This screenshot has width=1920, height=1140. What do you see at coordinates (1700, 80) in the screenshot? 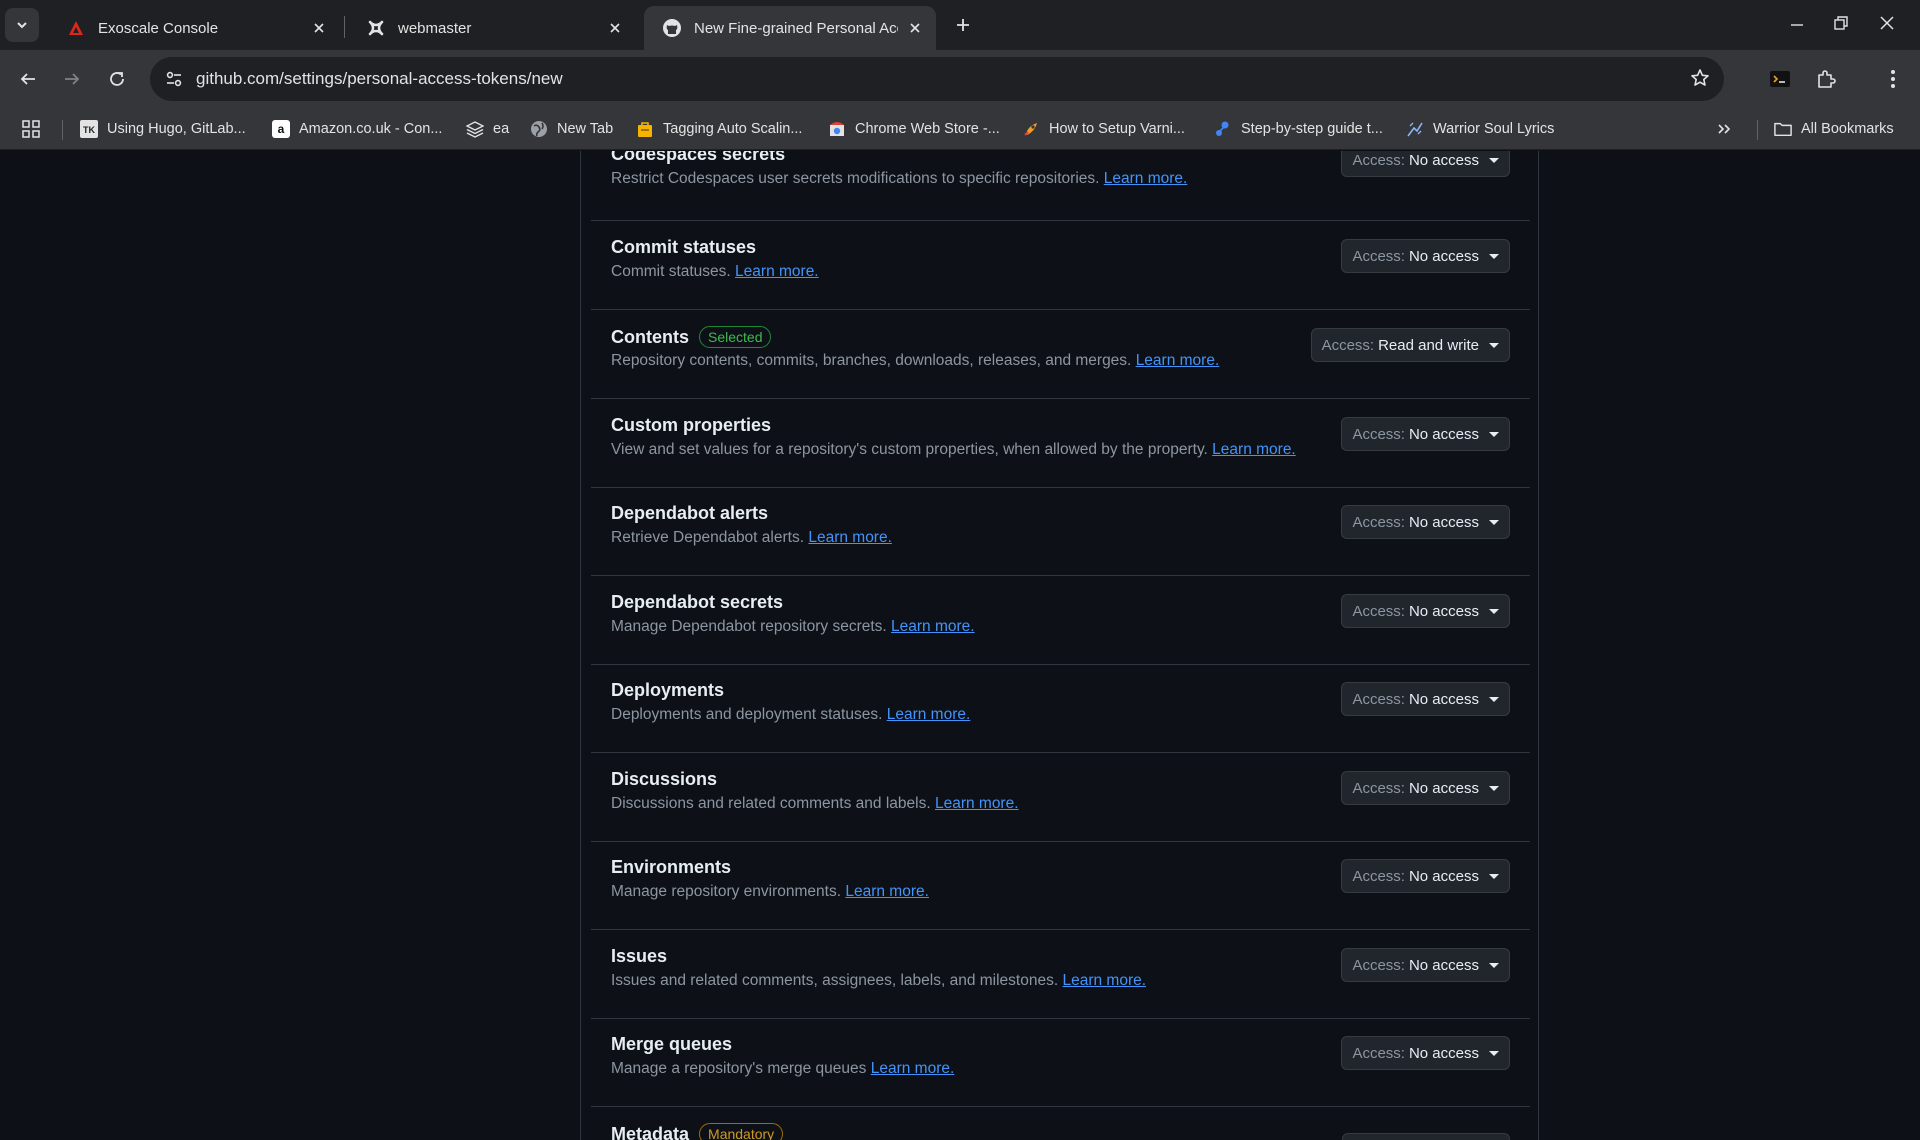
I see `bookmark-star-icon` at bounding box center [1700, 80].